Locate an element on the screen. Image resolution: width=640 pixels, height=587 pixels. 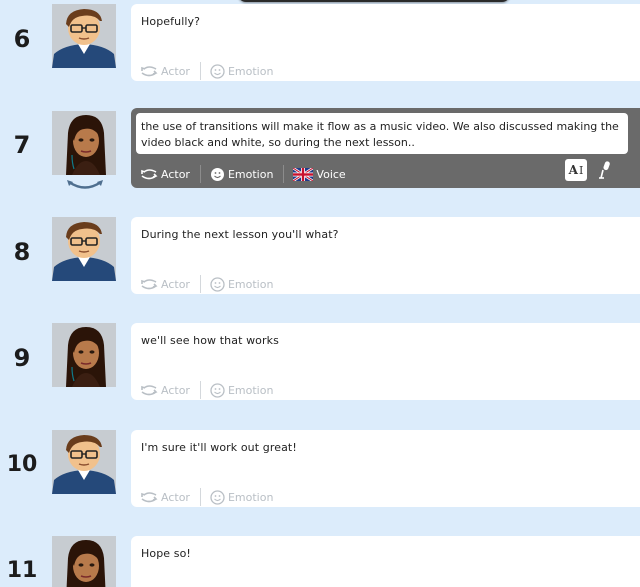
script-line-6: 6 Hopefully? Actor Emotion is located at coordinates (320, 44).